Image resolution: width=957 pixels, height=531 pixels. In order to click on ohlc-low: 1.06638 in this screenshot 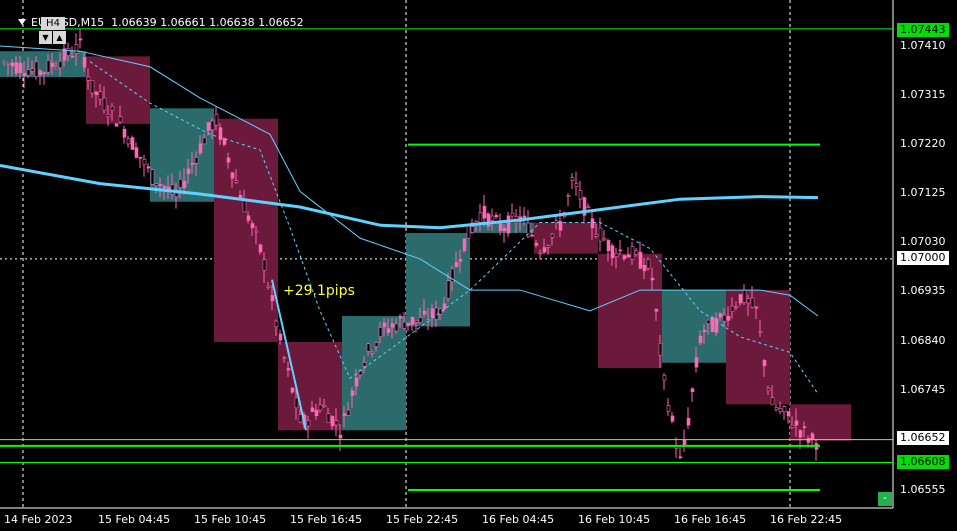, I will do `click(232, 22)`.